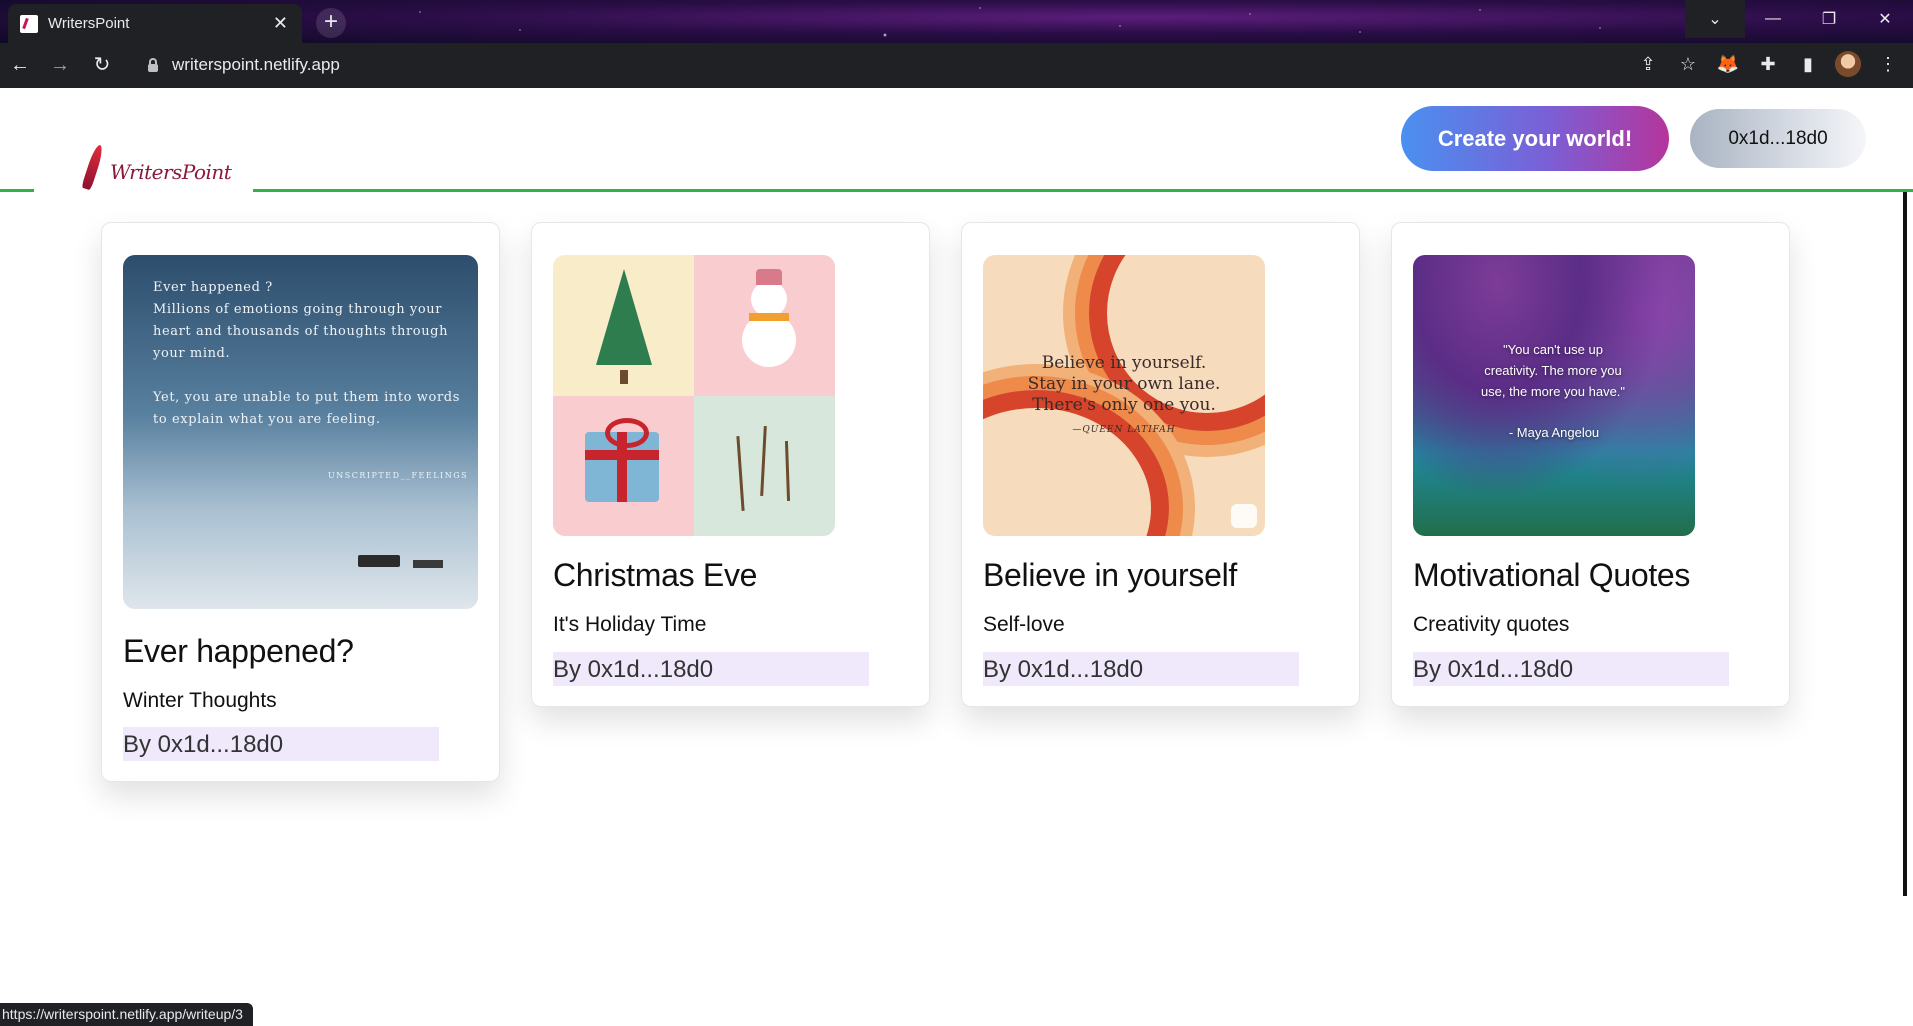  Describe the element at coordinates (1110, 575) in the screenshot. I see `card-title: Believe in yourself` at that location.